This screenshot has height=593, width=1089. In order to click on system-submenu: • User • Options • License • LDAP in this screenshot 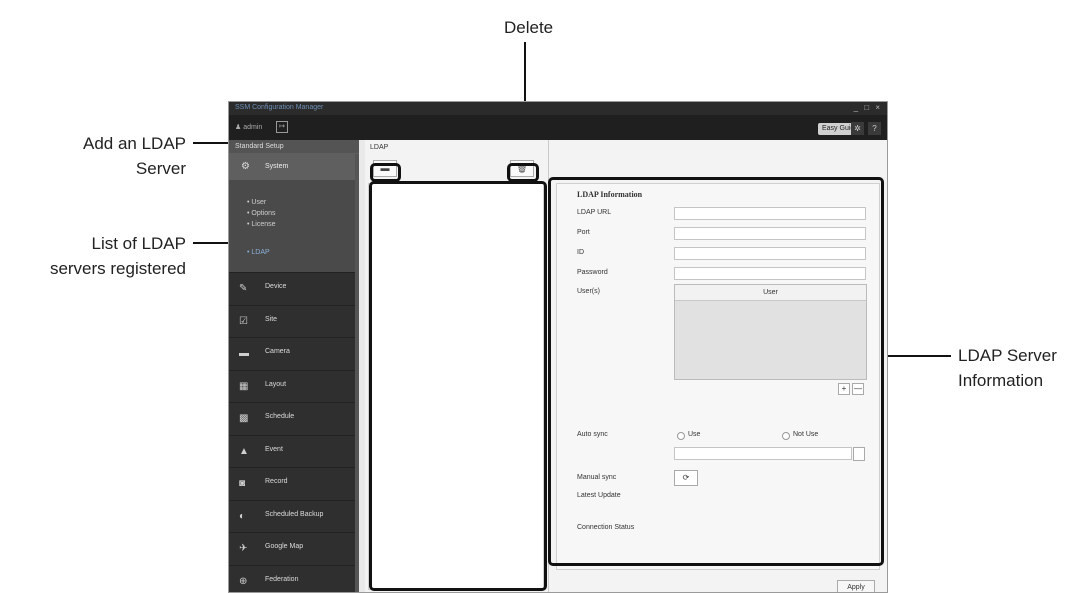, I will do `click(294, 226)`.